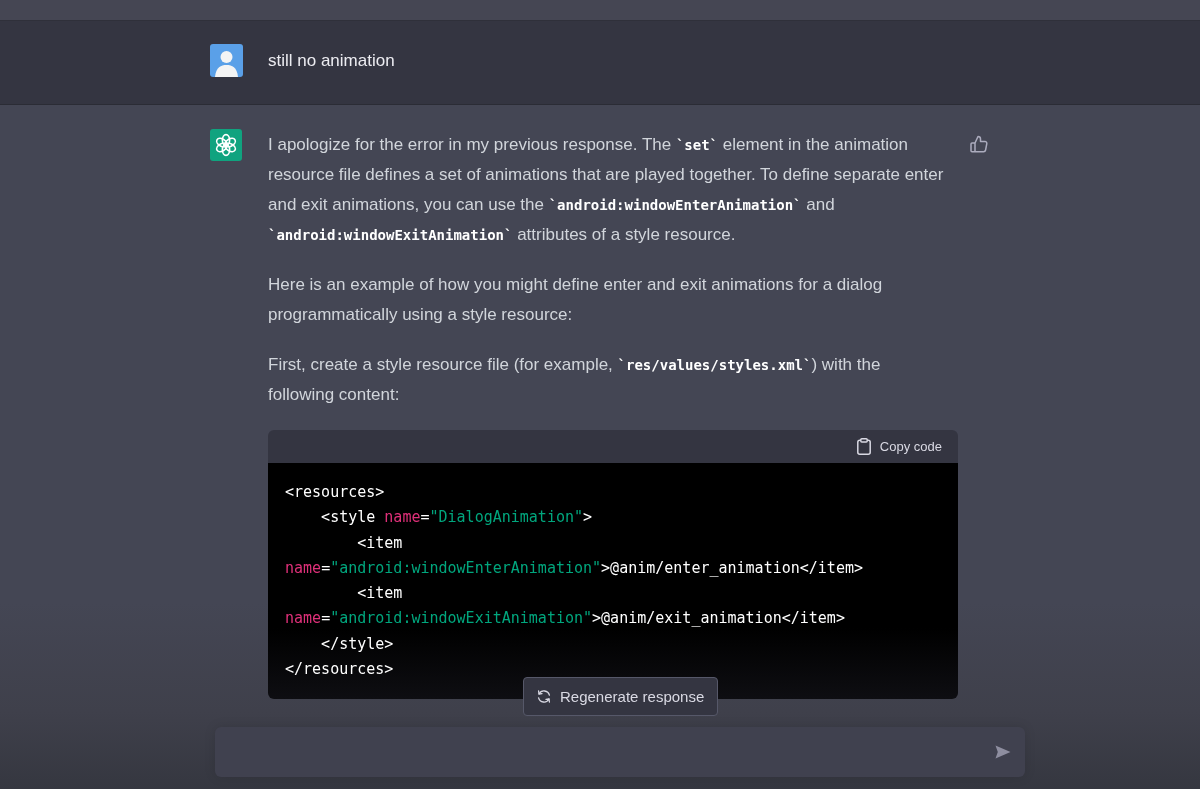  What do you see at coordinates (1003, 752) in the screenshot?
I see `send-icon` at bounding box center [1003, 752].